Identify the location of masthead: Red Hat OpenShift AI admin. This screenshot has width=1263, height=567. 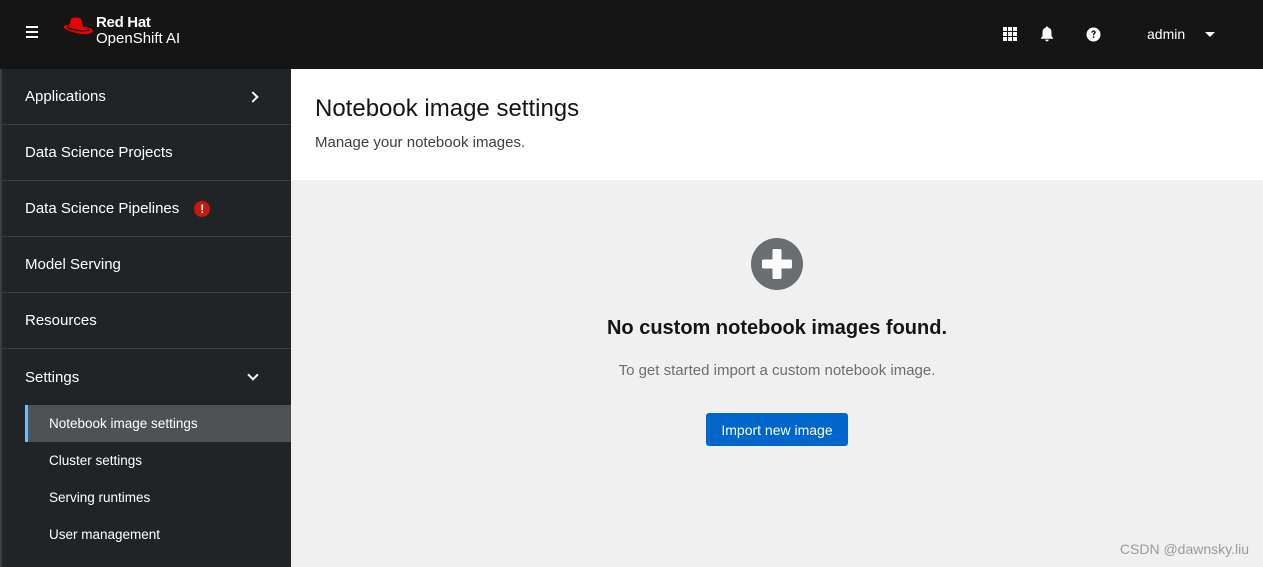
(631, 34).